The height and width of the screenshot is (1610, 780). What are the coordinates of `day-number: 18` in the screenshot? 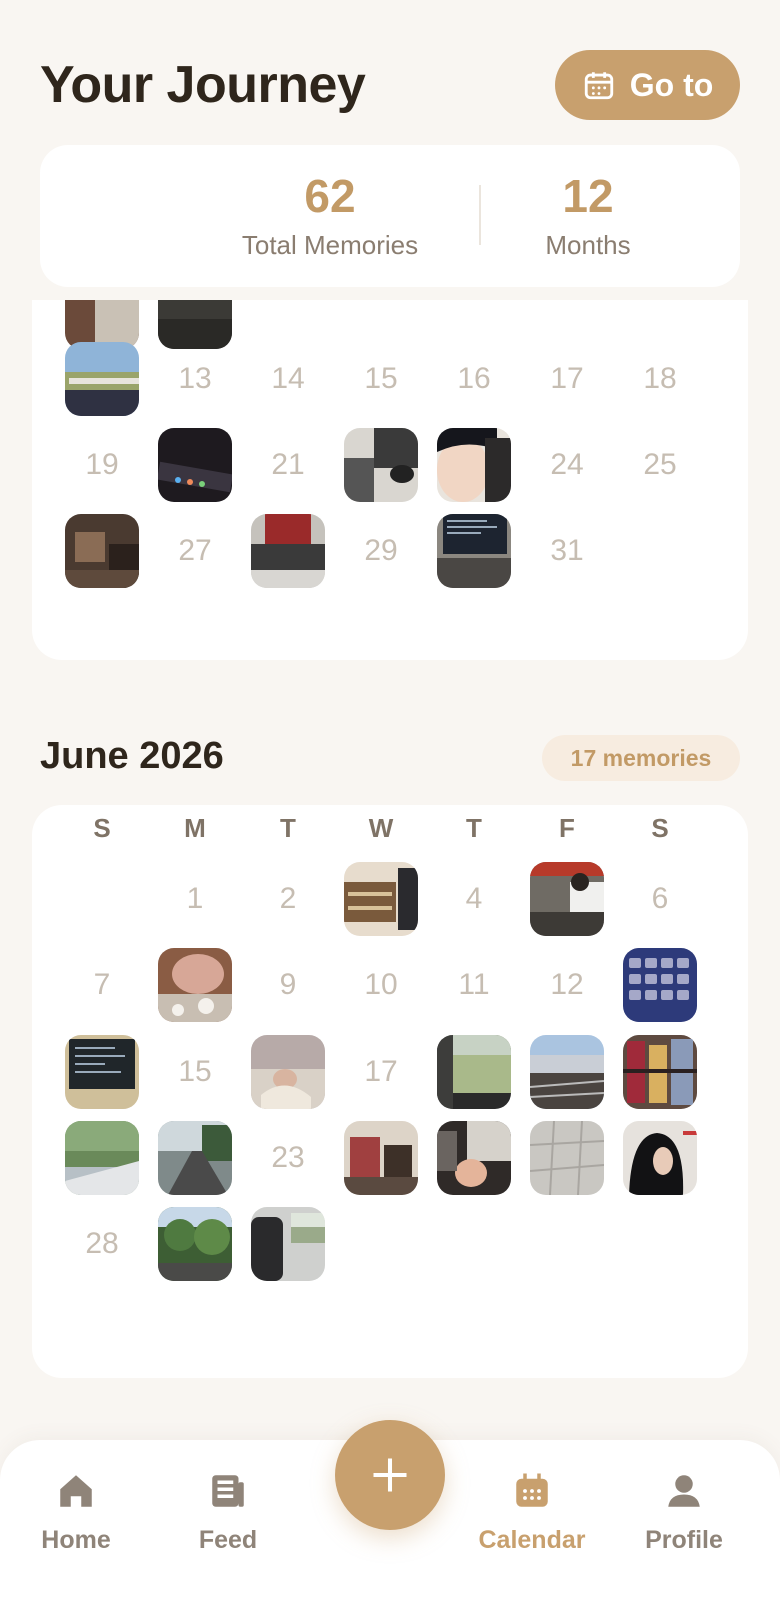 It's located at (660, 378).